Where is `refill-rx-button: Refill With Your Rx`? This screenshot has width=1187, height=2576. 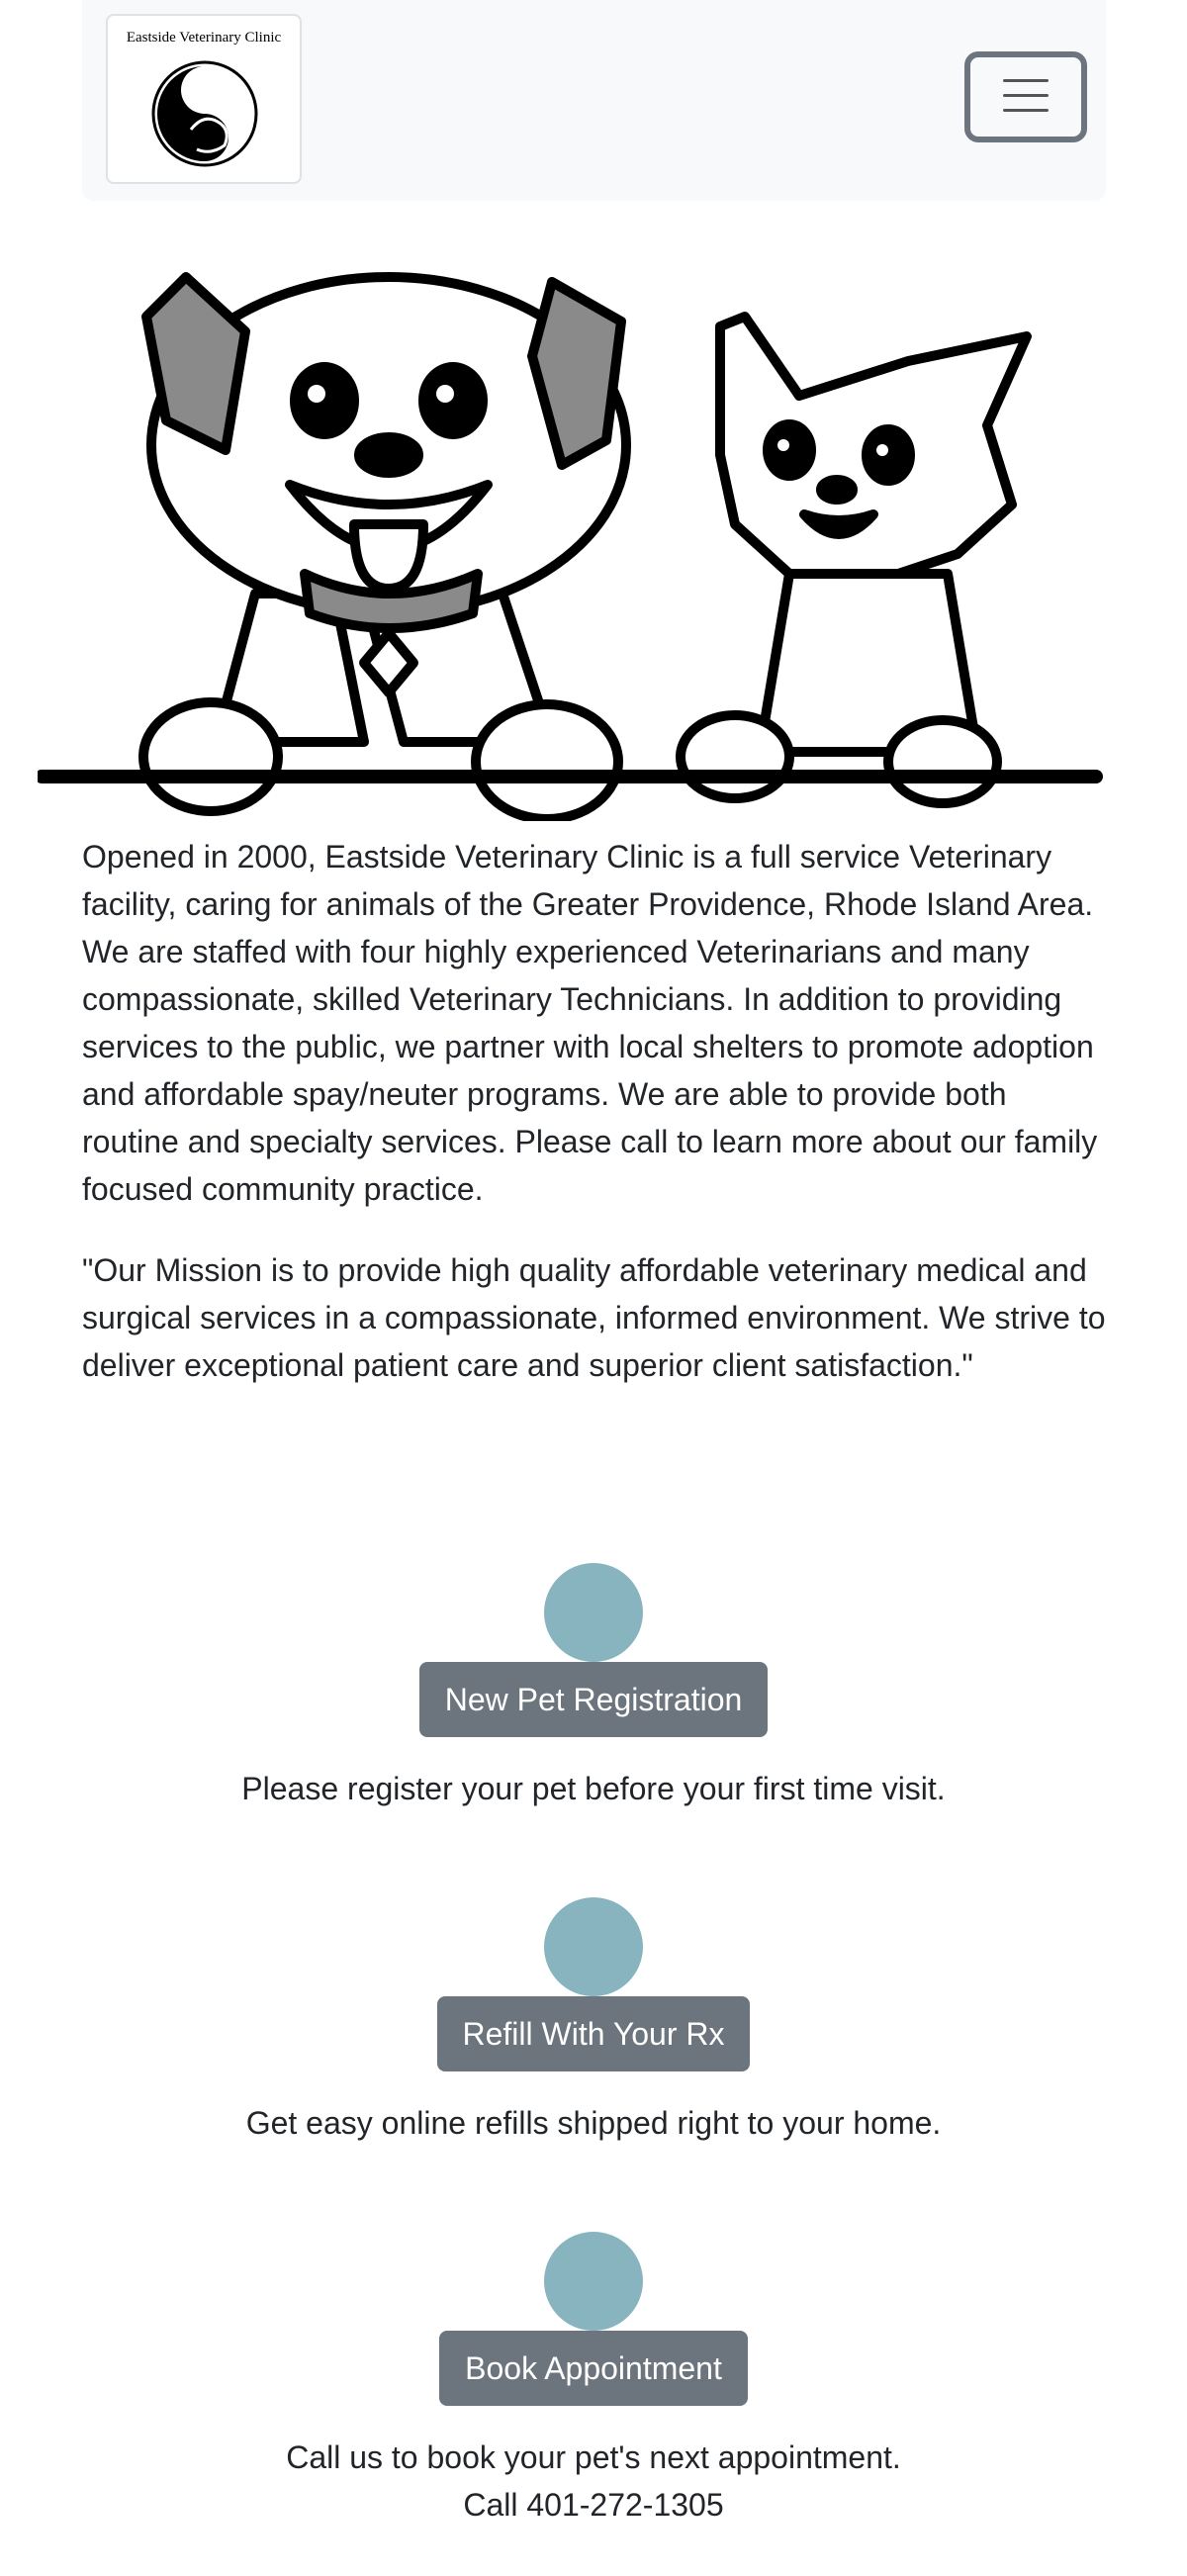 refill-rx-button: Refill With Your Rx is located at coordinates (593, 2034).